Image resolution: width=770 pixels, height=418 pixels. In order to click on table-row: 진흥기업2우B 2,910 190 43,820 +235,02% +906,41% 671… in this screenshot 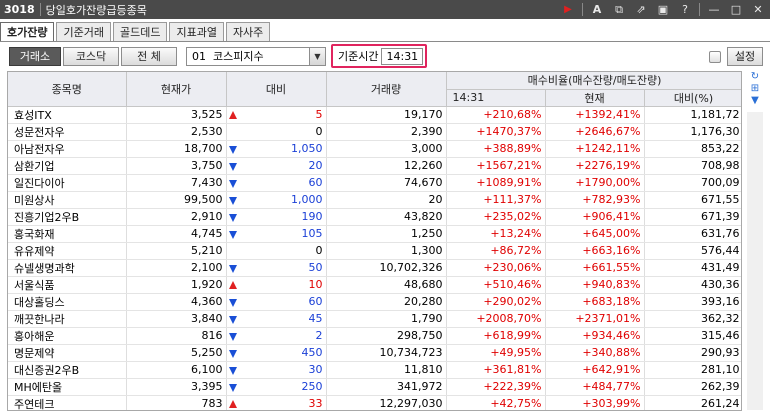, I will do `click(374, 217)`.